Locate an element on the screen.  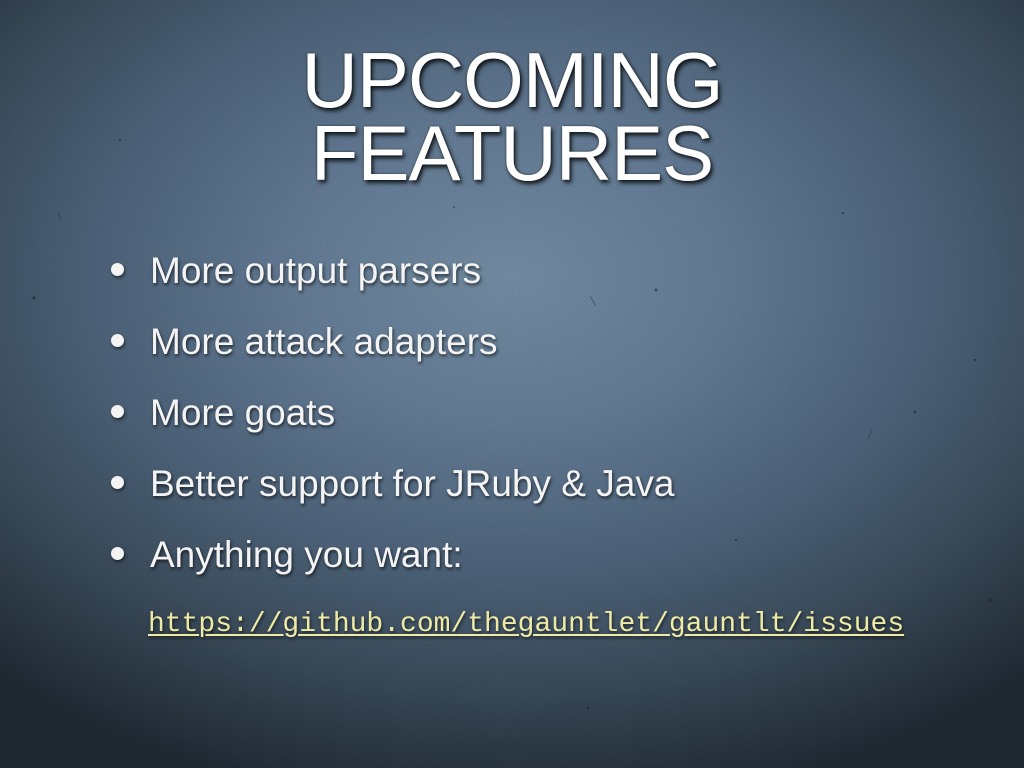
bullet-item: Better support for JRuby & Java is located at coordinates (540, 483).